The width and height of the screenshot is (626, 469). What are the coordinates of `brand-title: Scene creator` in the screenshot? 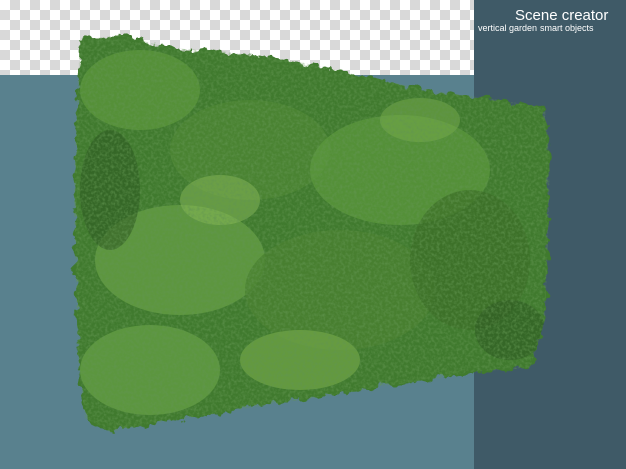 It's located at (562, 15).